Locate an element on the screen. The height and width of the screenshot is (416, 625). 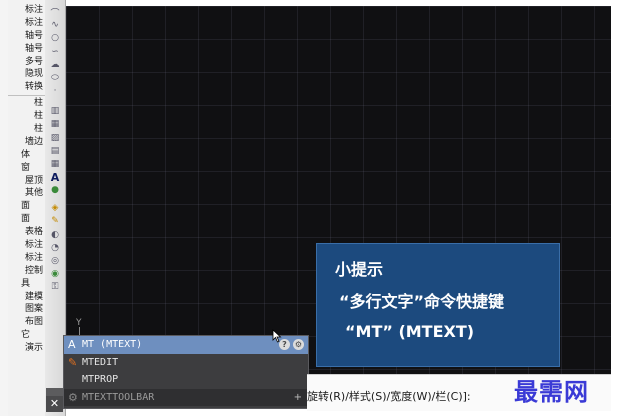
mouse-cursor-icon is located at coordinates (277, 336).